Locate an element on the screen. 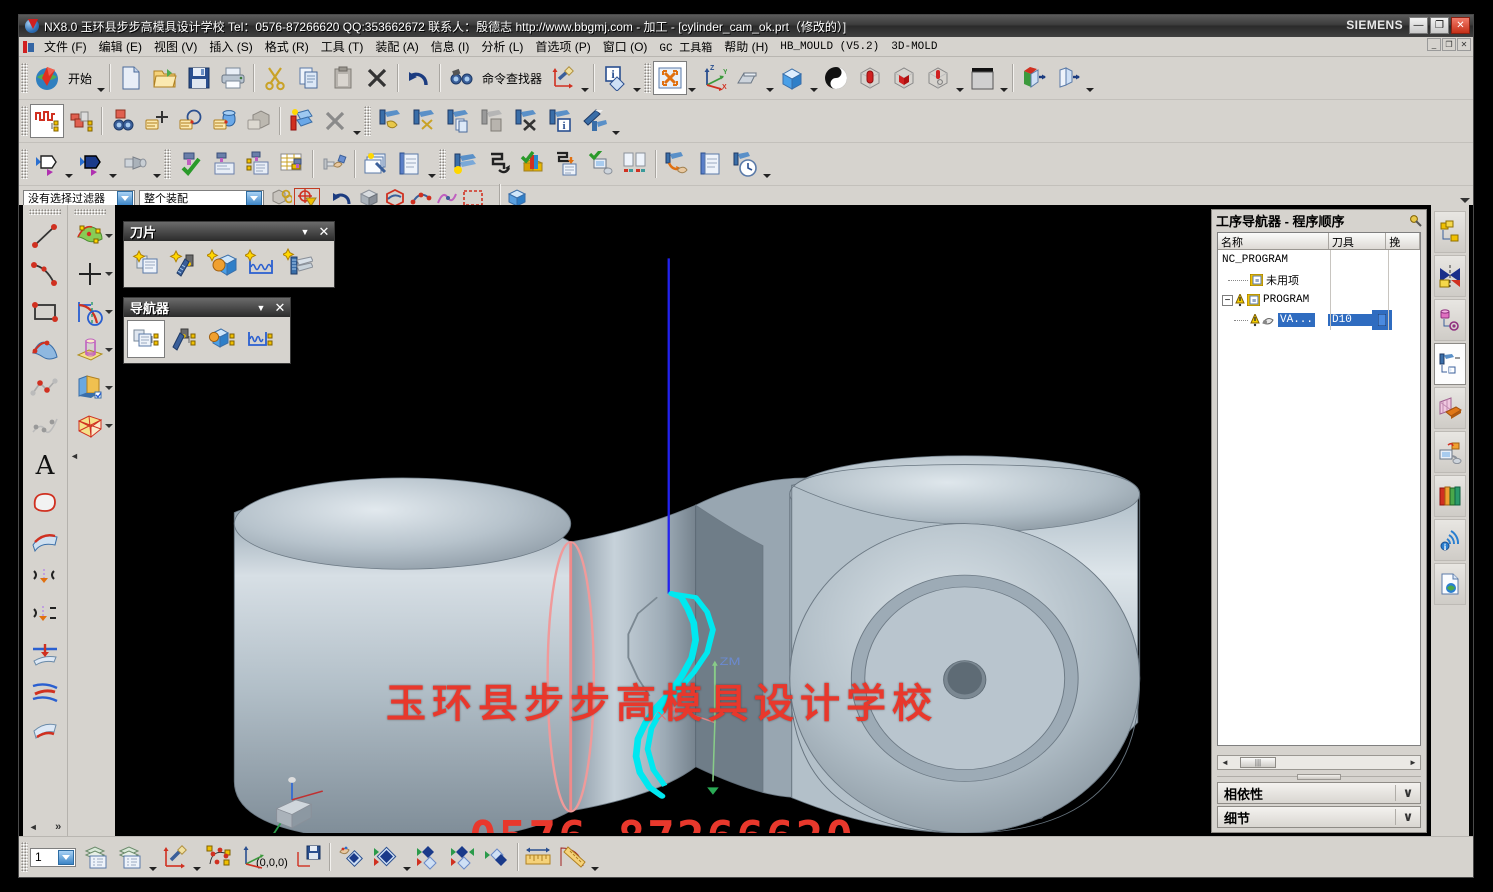 The image size is (1493, 892). create-operation-icon is located at coordinates (47, 121).